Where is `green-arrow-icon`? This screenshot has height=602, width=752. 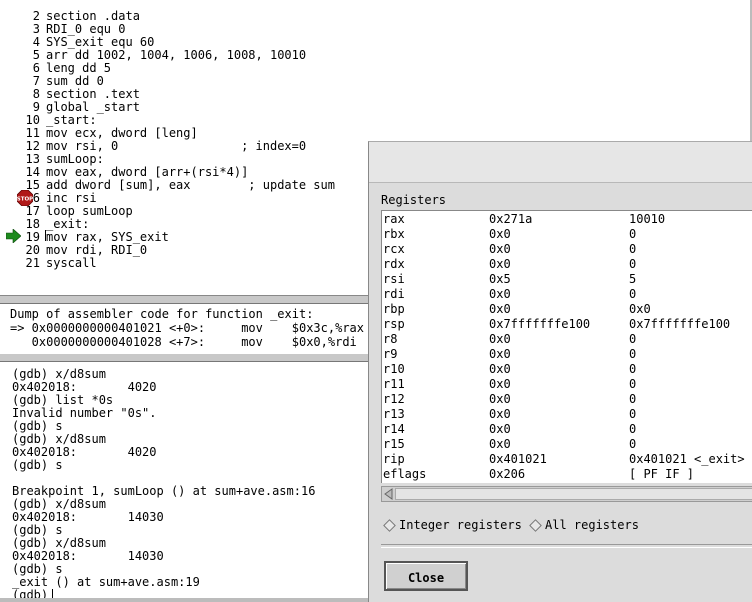 green-arrow-icon is located at coordinates (13, 236).